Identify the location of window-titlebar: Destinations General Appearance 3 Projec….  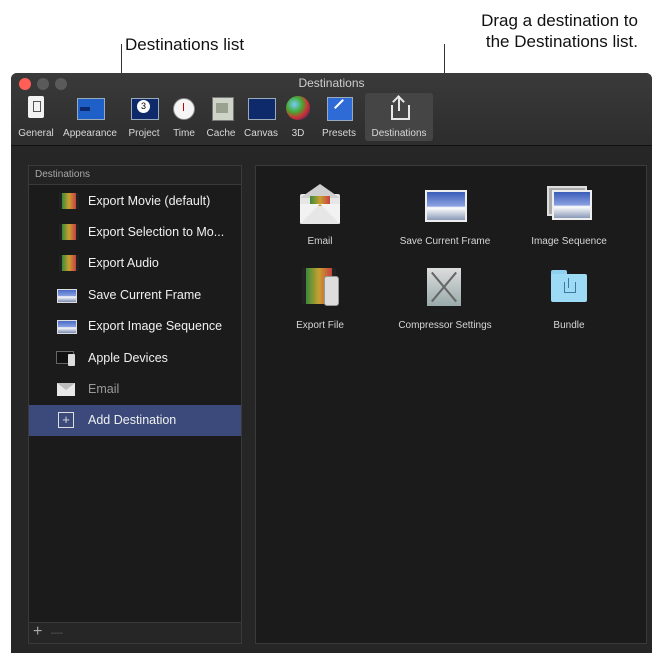
(331, 109).